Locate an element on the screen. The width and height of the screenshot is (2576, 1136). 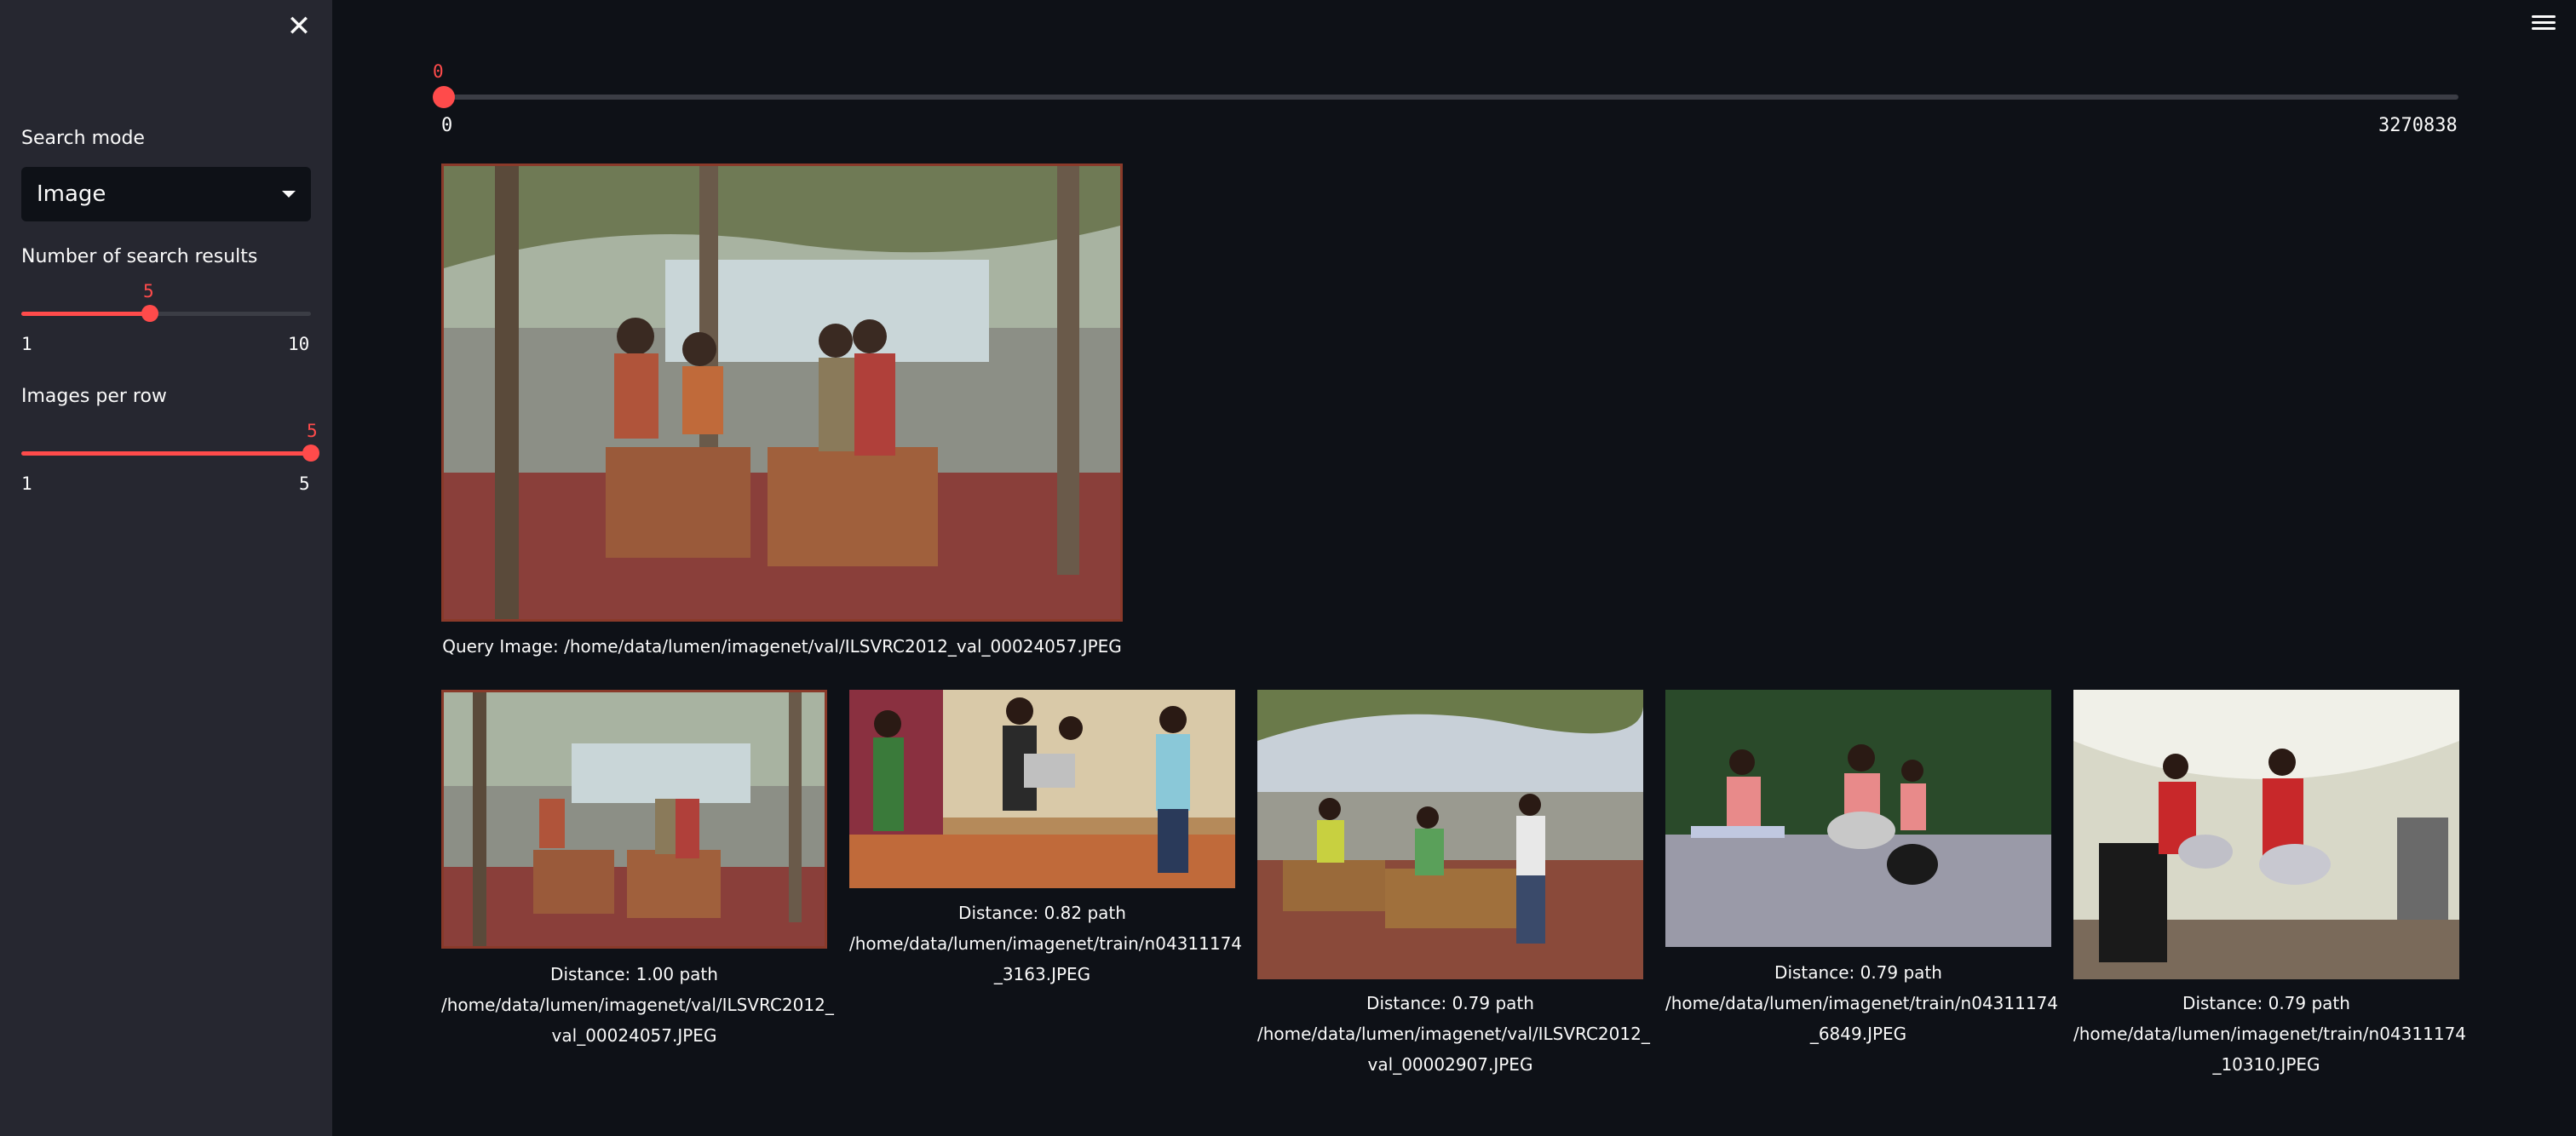
result-path-cont: _10310.JPEG is located at coordinates (2266, 1064).